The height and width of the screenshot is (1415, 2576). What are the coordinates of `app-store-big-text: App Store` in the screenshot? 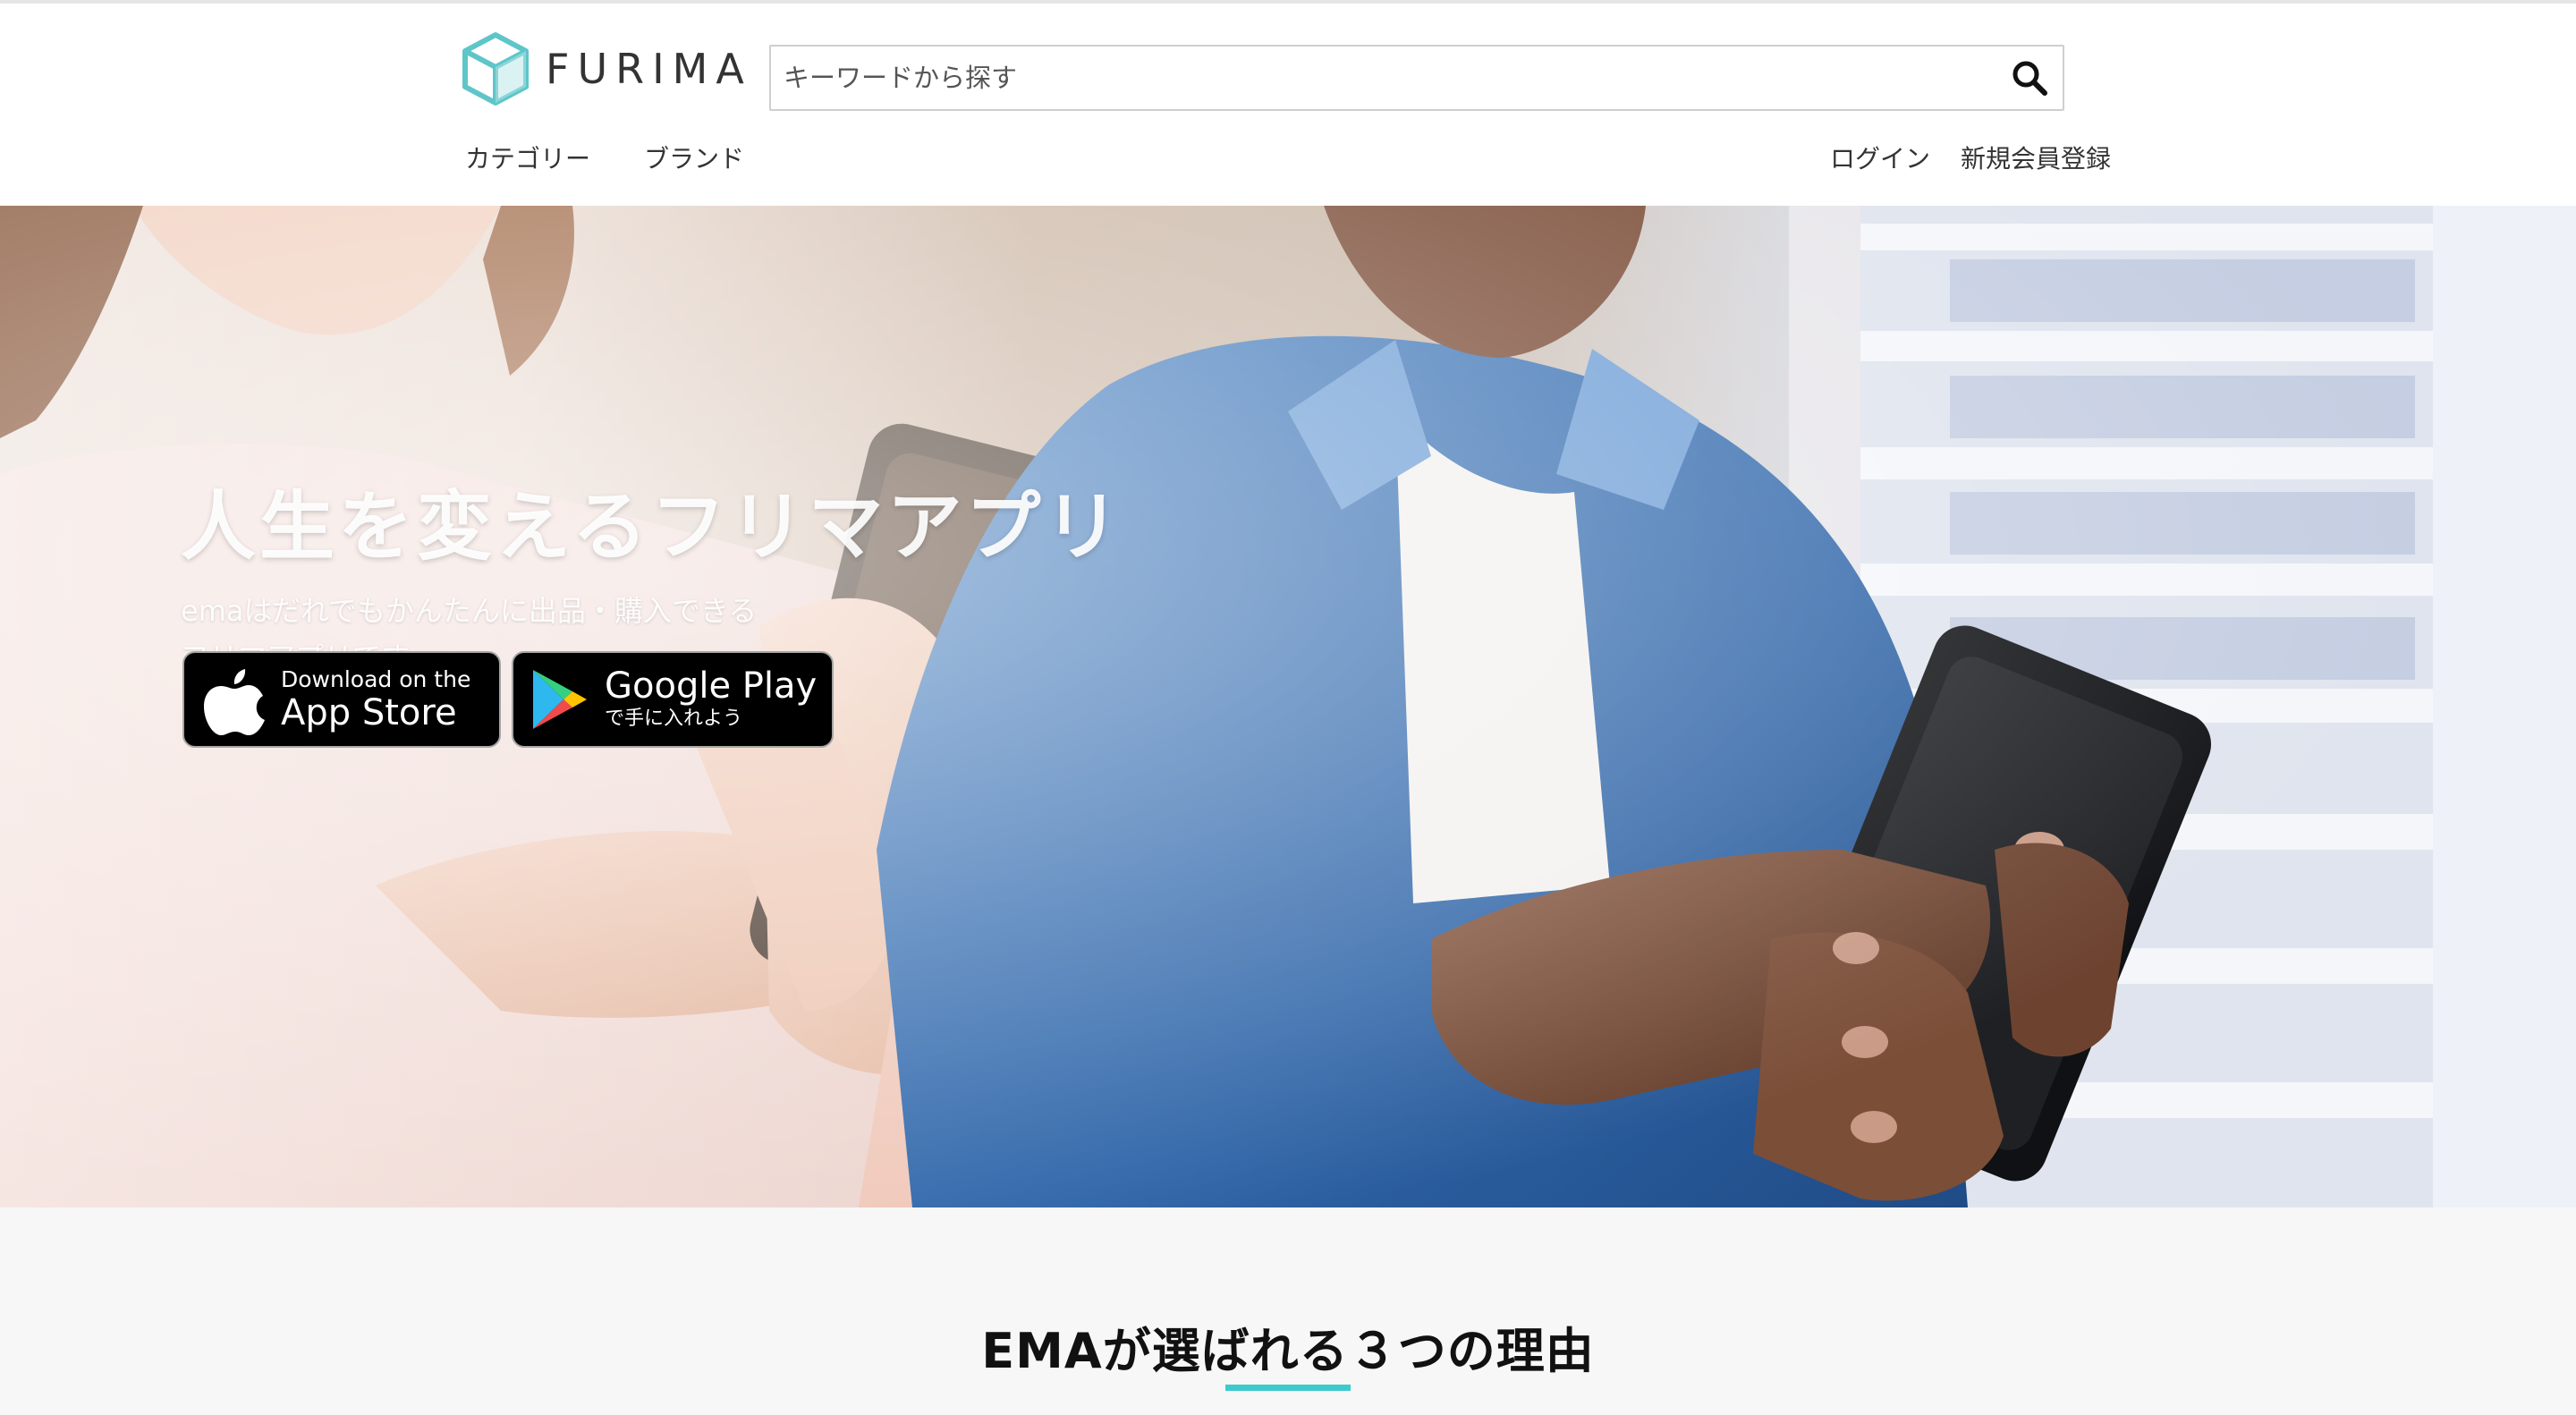 It's located at (369, 713).